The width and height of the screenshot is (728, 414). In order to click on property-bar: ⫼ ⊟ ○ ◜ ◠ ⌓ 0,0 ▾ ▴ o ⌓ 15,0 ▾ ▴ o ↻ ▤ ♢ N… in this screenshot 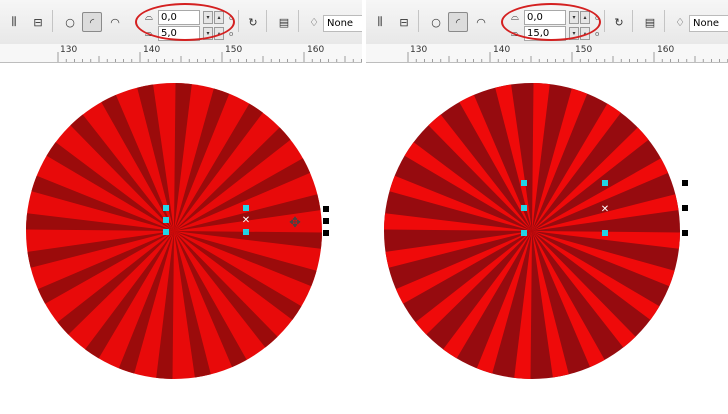, I will do `click(547, 22)`.